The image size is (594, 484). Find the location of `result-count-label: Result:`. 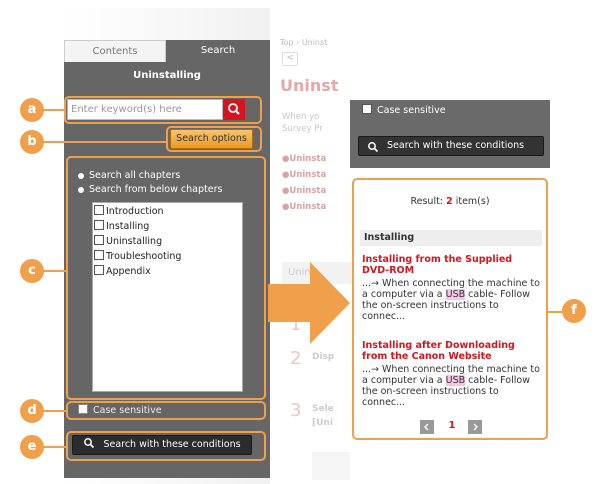

result-count-label: Result: is located at coordinates (427, 201).